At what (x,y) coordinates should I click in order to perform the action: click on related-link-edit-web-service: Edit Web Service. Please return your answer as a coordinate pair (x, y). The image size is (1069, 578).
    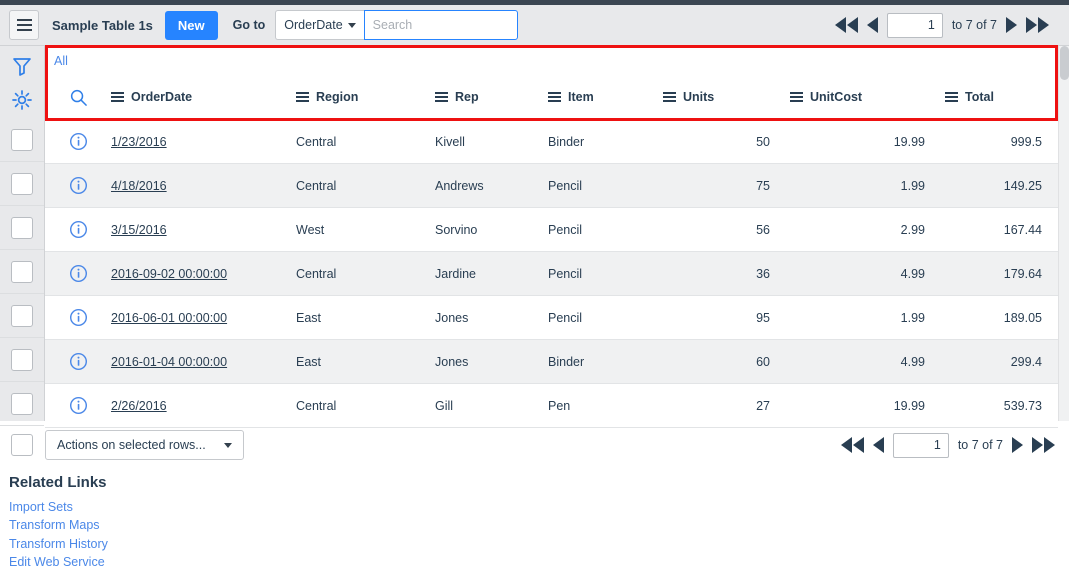
    Looking at the image, I should click on (209, 562).